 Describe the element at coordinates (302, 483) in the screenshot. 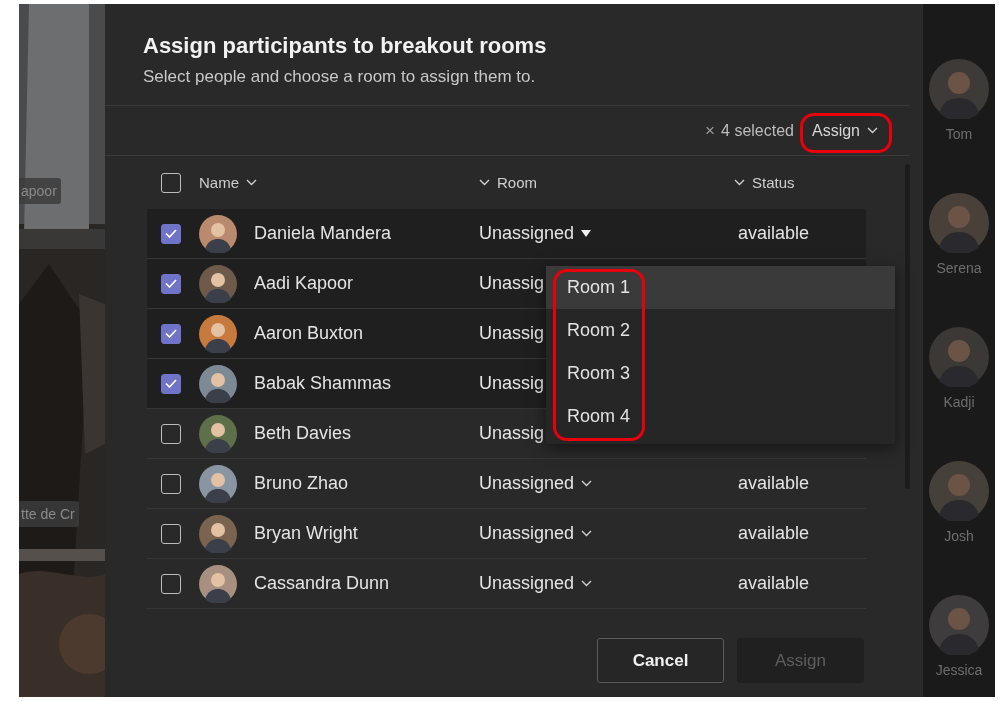

I see `participant-name: Bruno Zhao` at that location.